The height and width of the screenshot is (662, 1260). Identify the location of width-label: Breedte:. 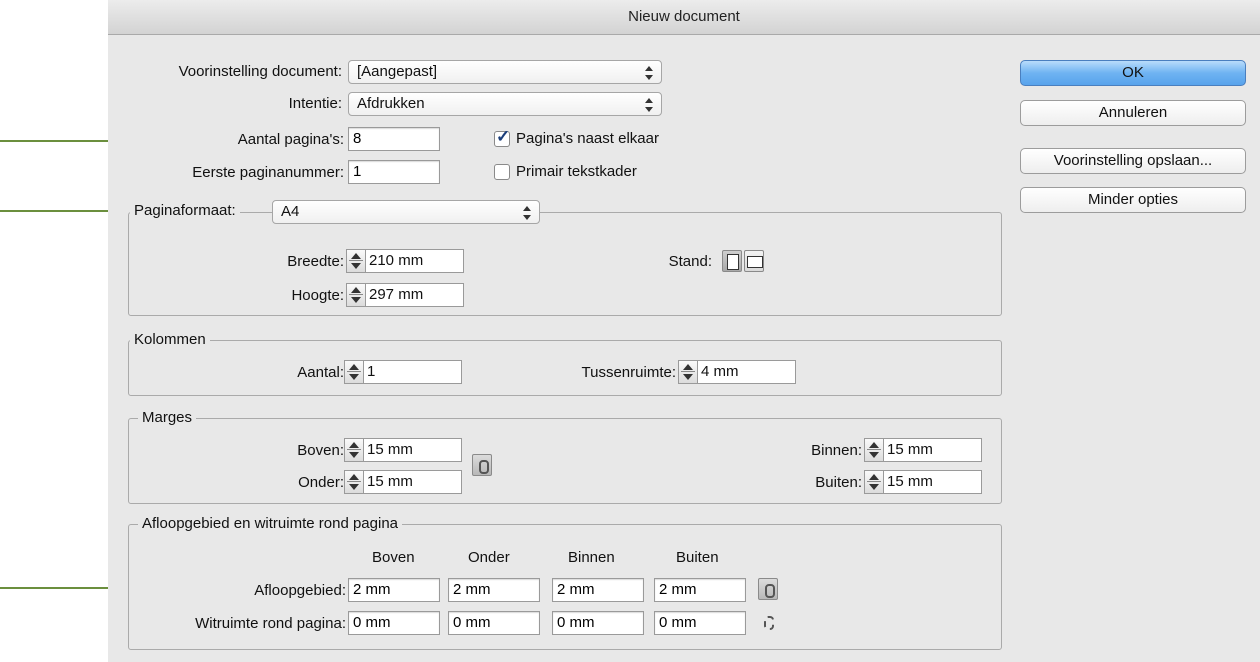
(315, 261).